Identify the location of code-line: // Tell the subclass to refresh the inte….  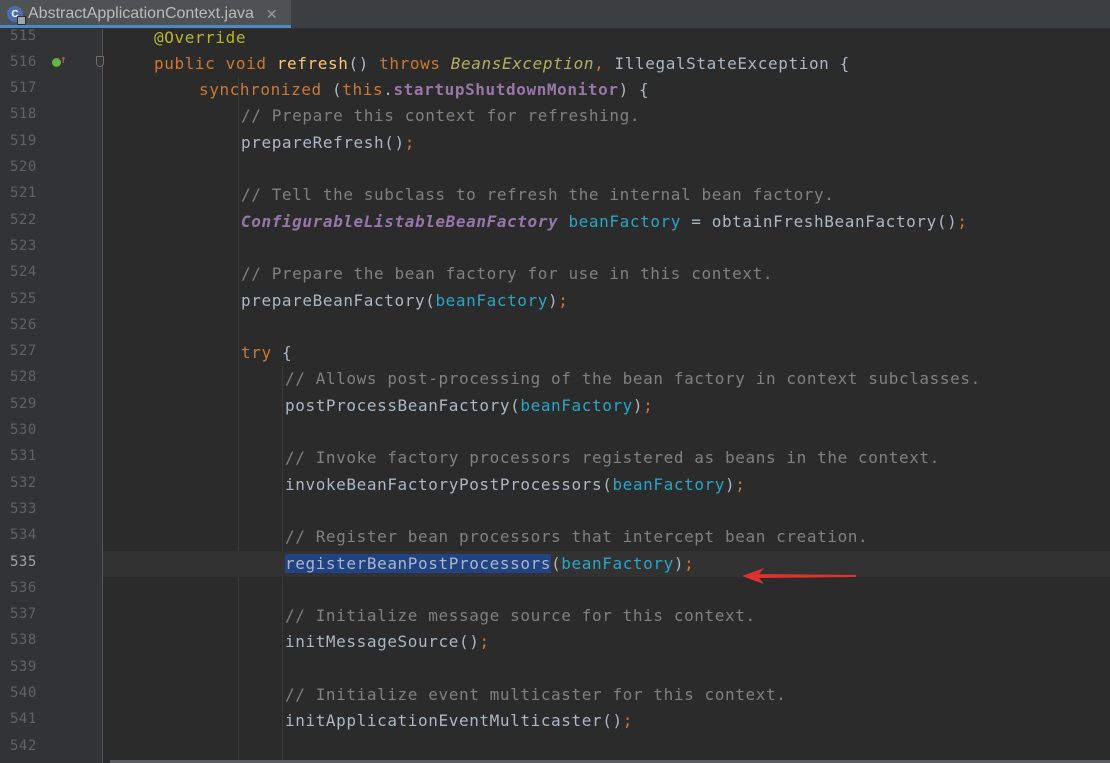
(606, 195).